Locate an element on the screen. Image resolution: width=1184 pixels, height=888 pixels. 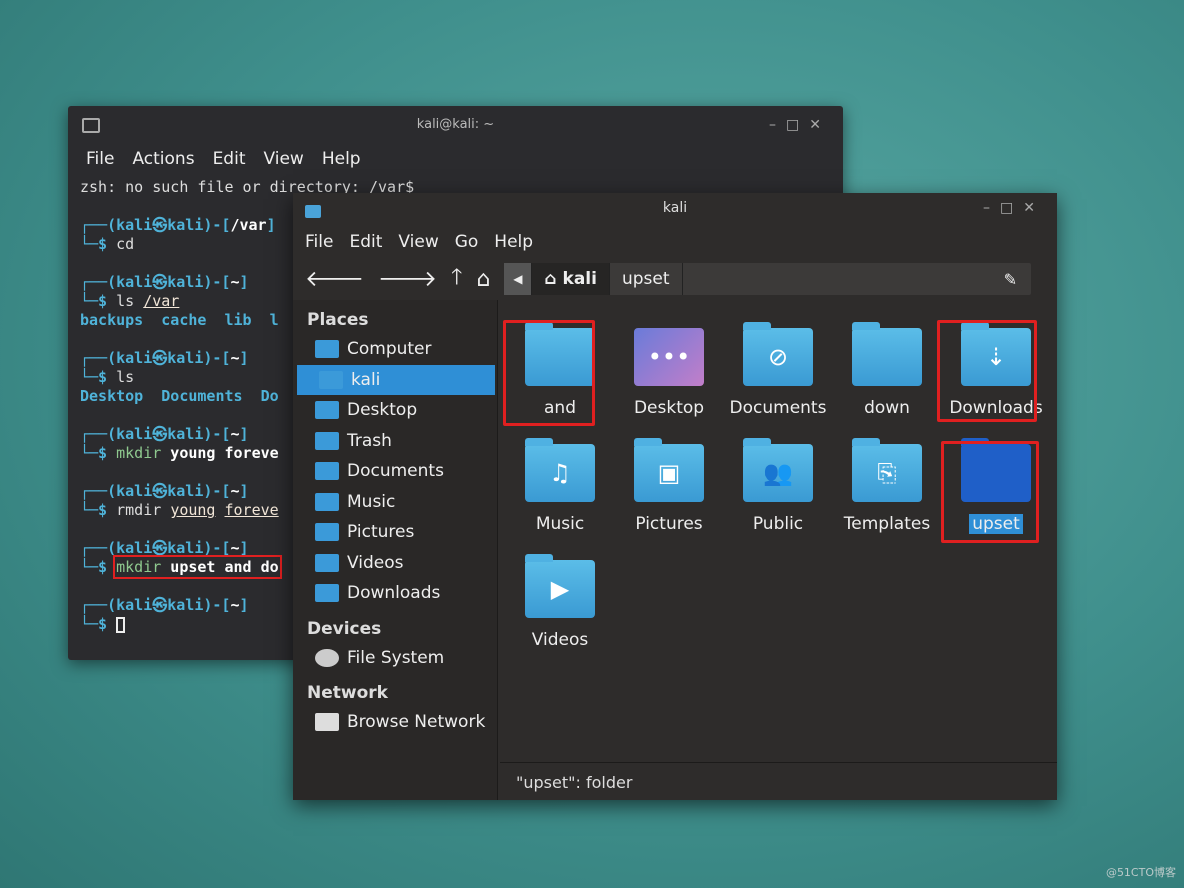
trash-icon is located at coordinates (327, 440).